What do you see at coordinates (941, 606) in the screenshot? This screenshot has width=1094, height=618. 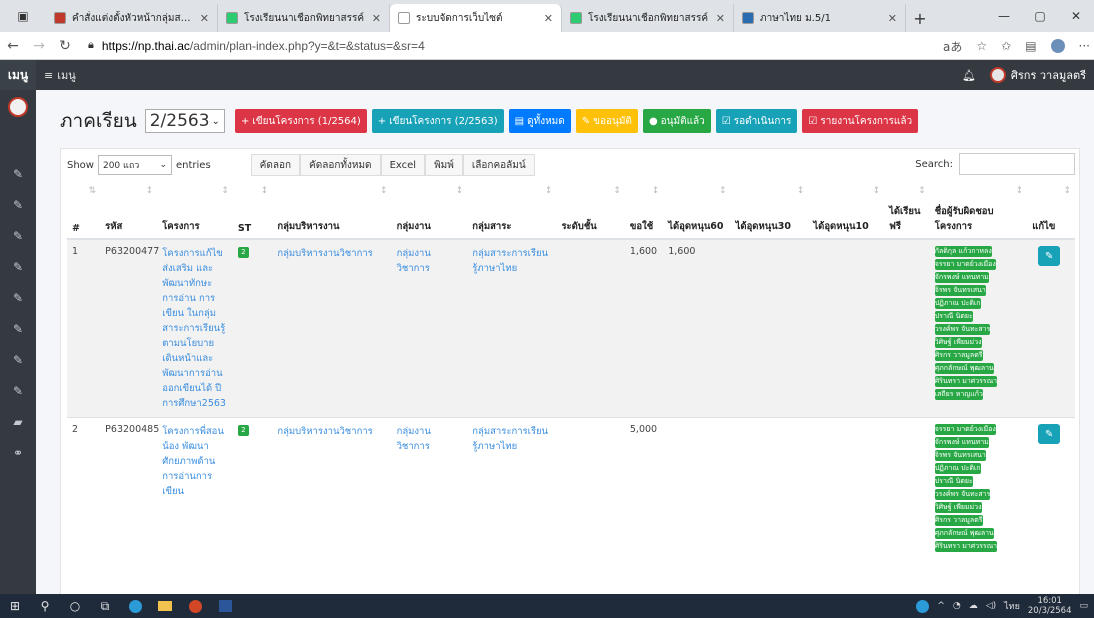 I see `show-hidden-icons: ^` at bounding box center [941, 606].